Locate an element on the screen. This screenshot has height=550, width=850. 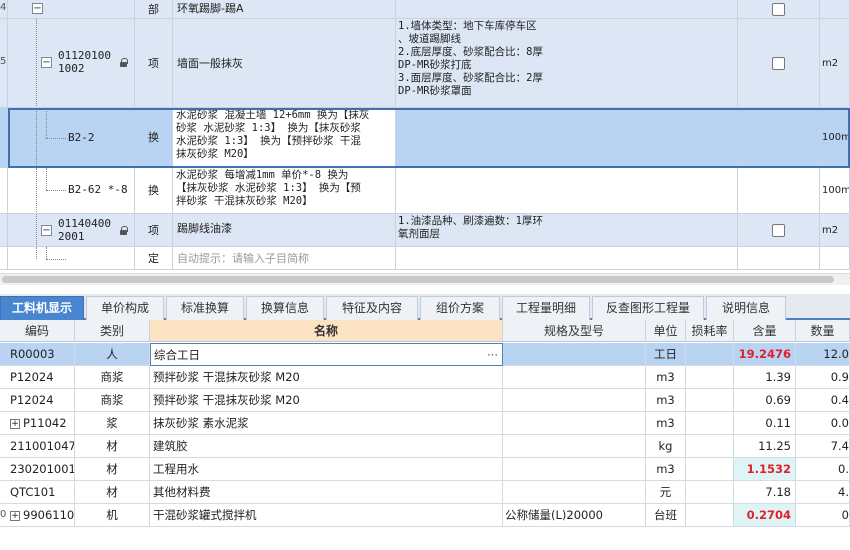
row-name: 墙面一般抹灰 is located at coordinates (284, 63).